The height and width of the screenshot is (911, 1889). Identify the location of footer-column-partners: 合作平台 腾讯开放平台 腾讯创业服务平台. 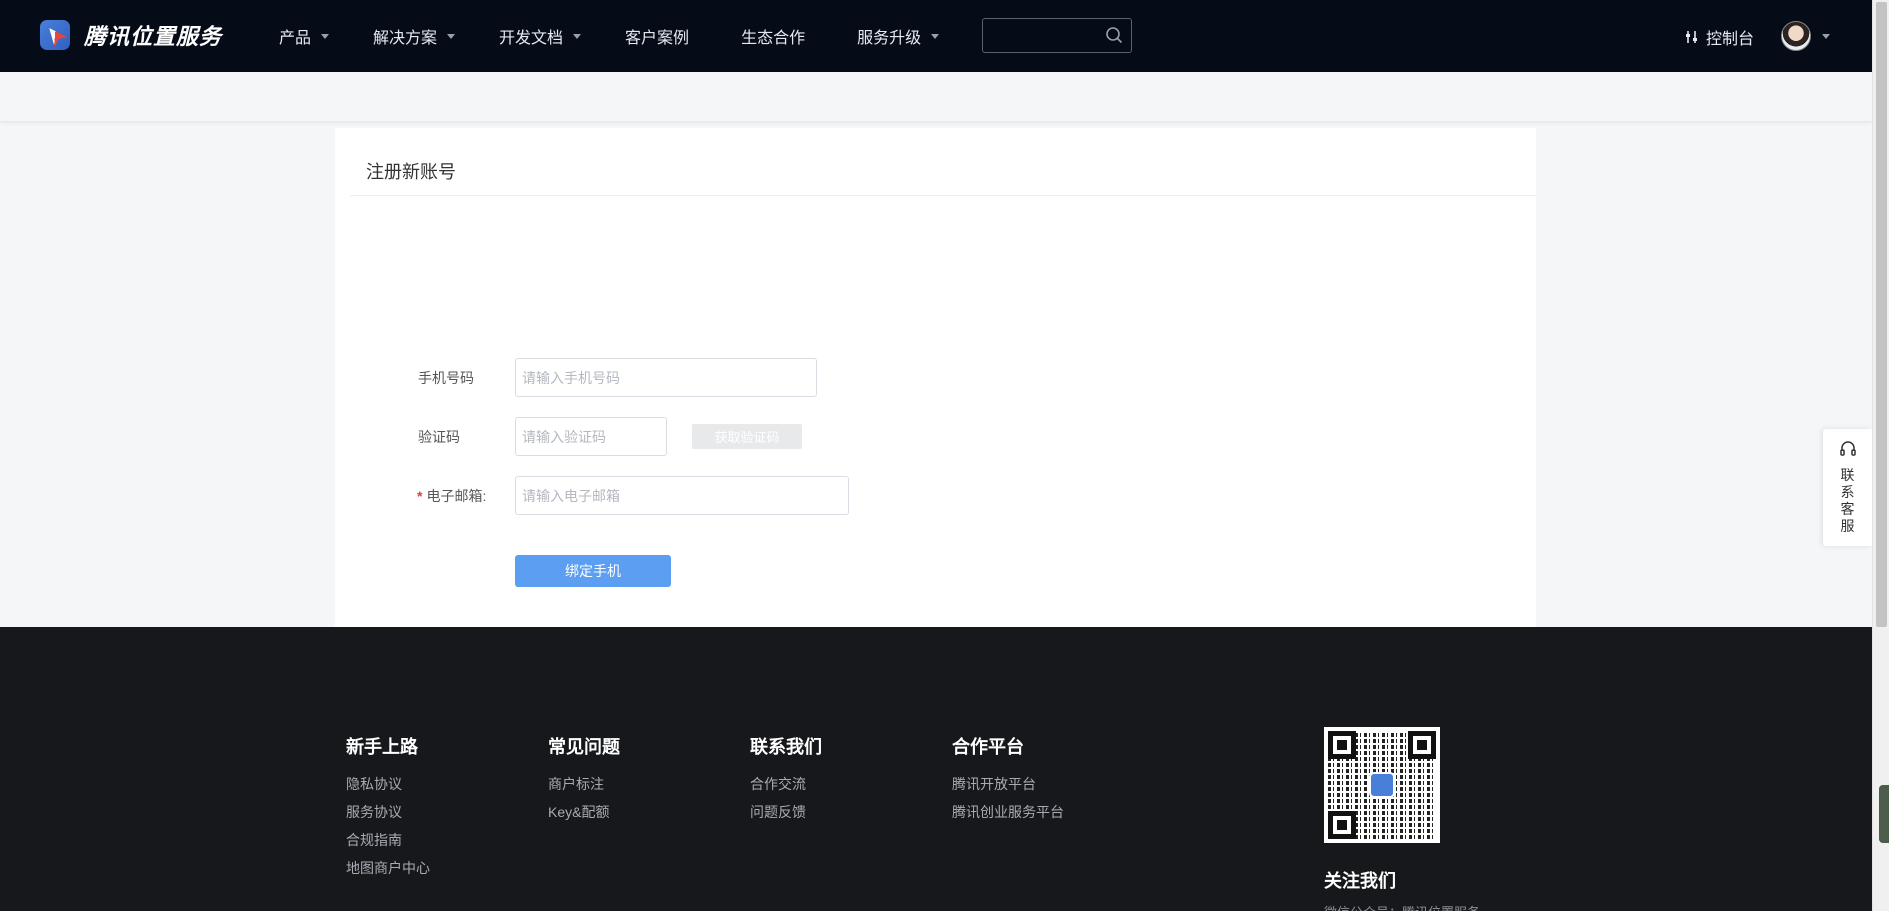
(1008, 779).